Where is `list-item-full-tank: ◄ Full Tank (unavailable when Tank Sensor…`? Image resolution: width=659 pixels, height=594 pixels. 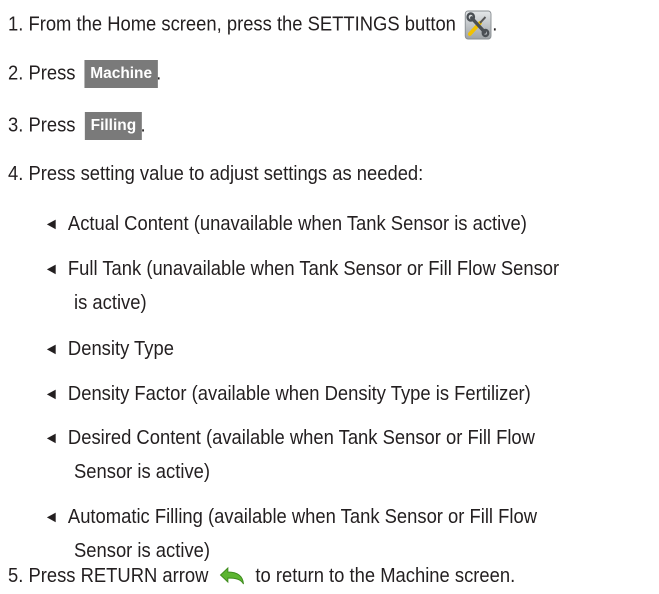 list-item-full-tank: ◄ Full Tank (unavailable when Tank Sensor… is located at coordinates (301, 269).